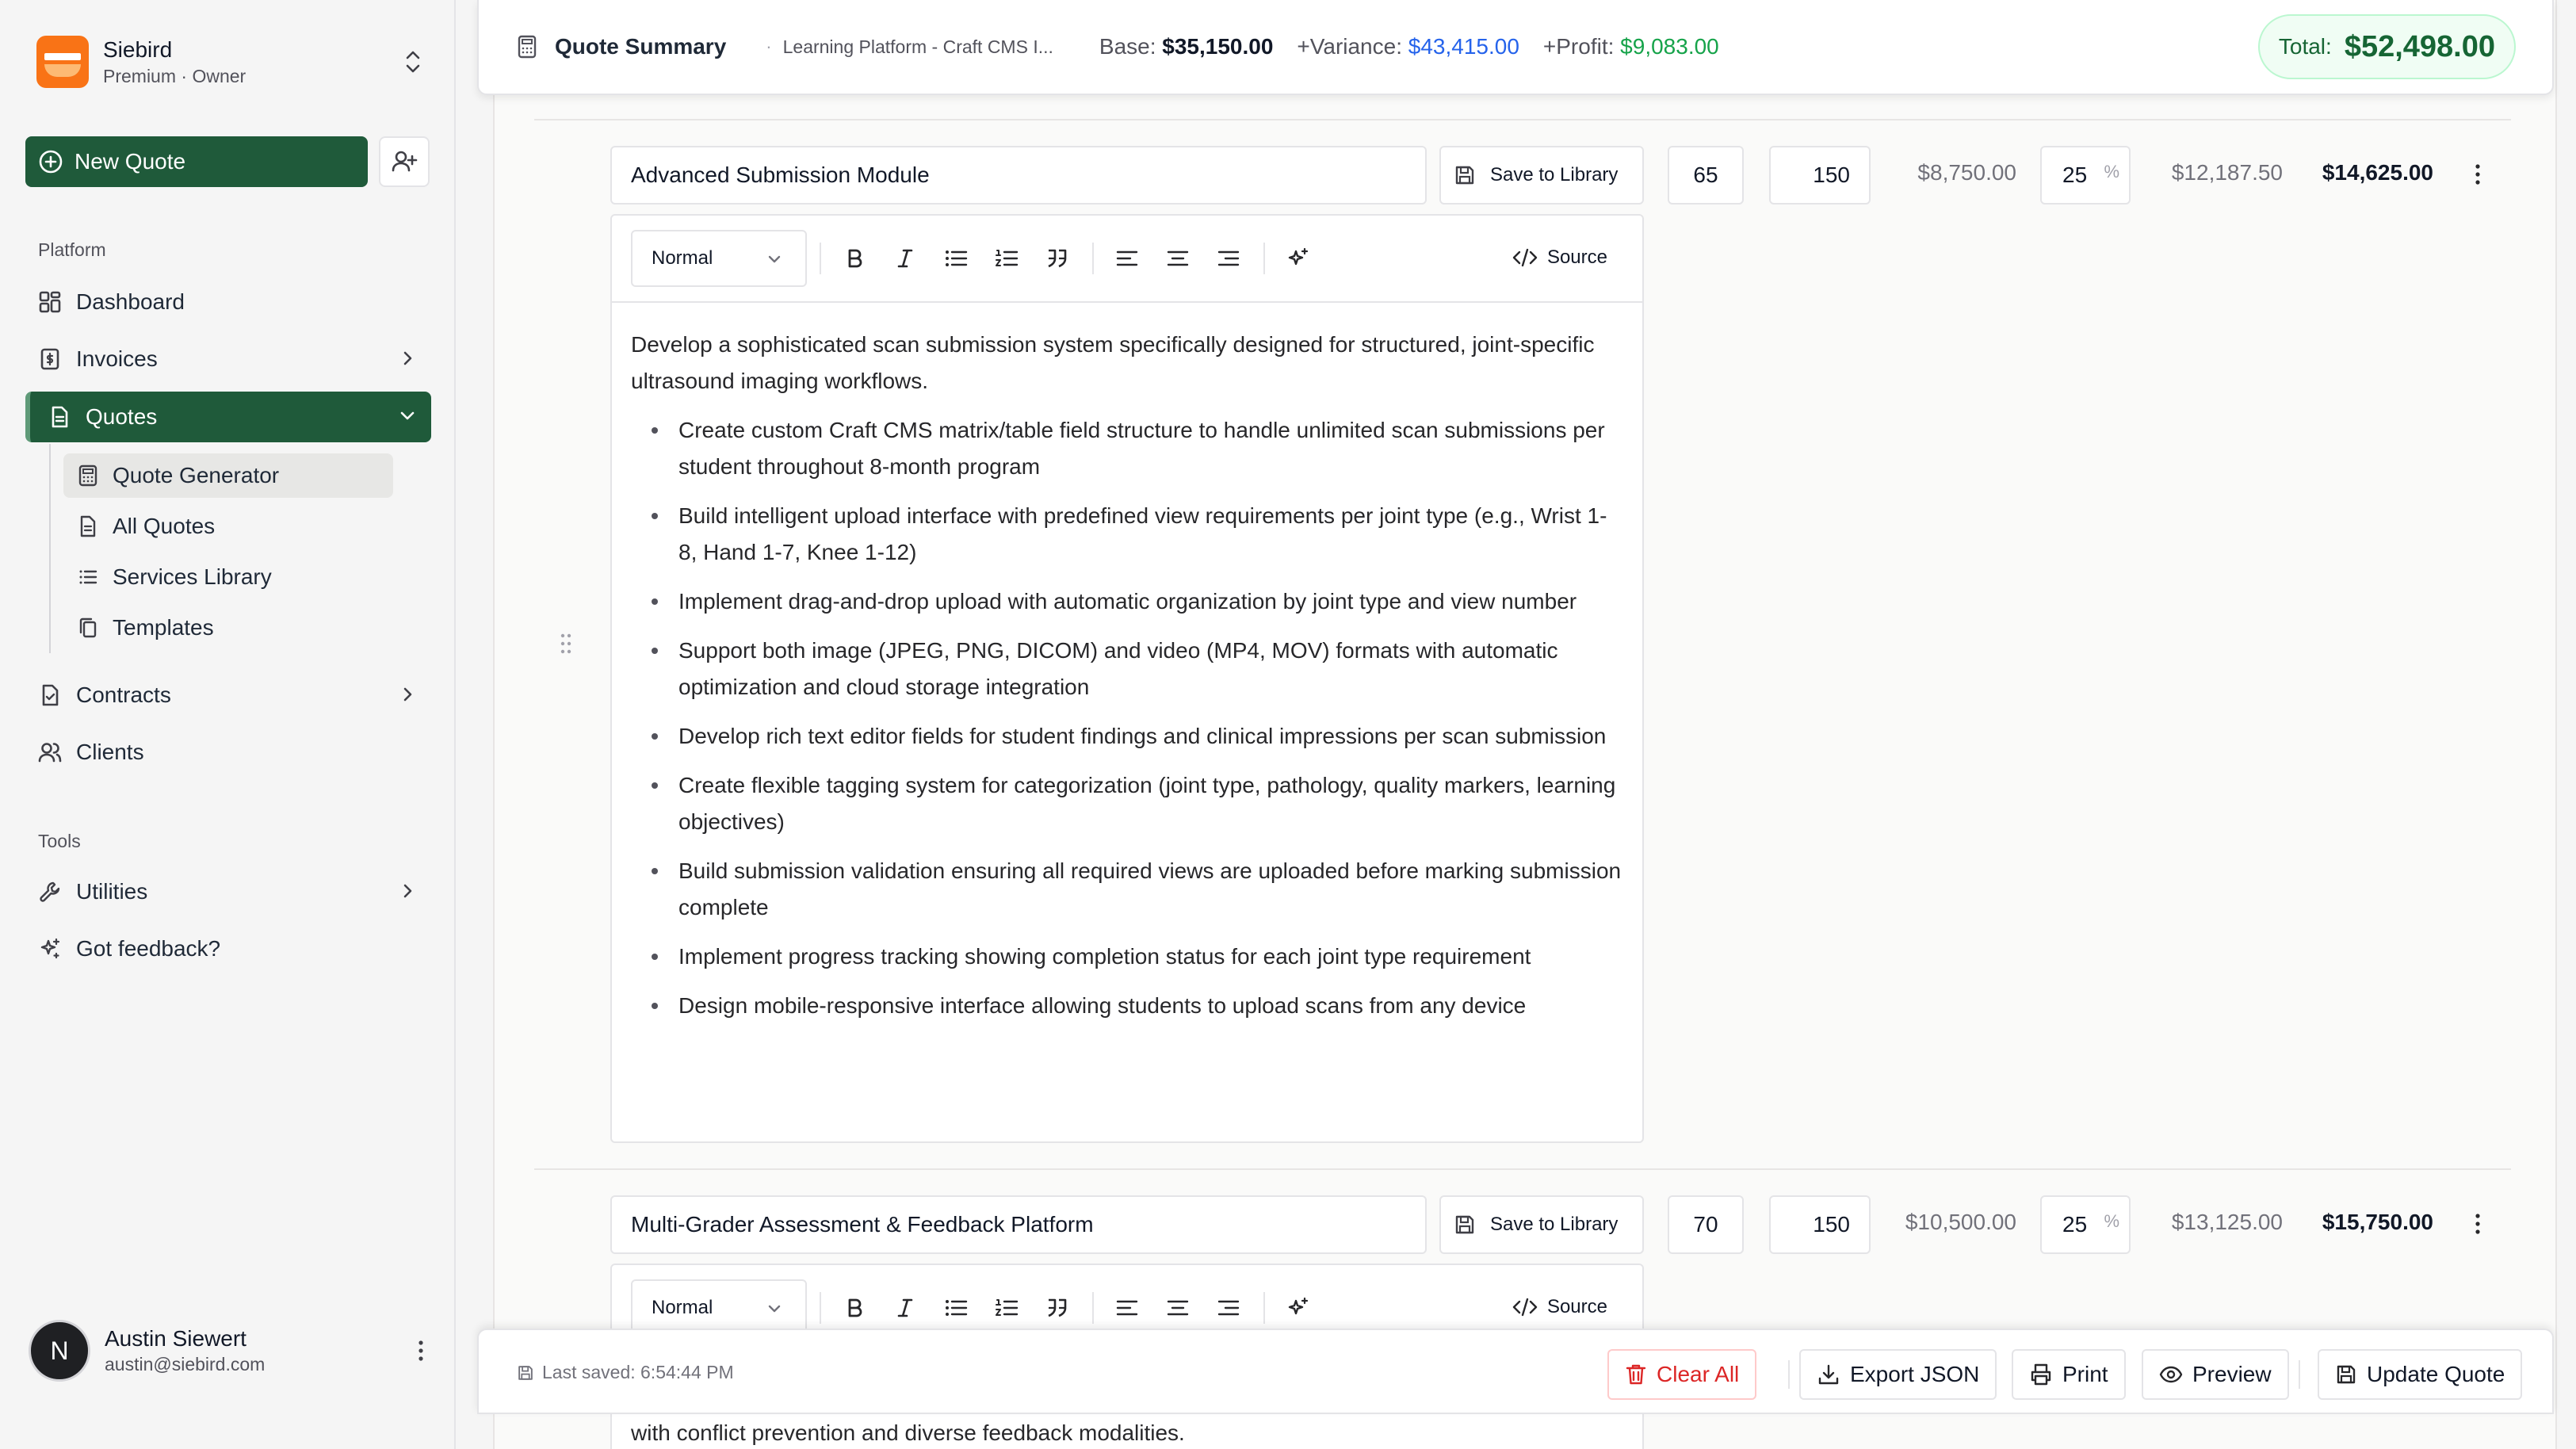 The height and width of the screenshot is (1449, 2576). I want to click on page-title: Quote Summary, so click(641, 46).